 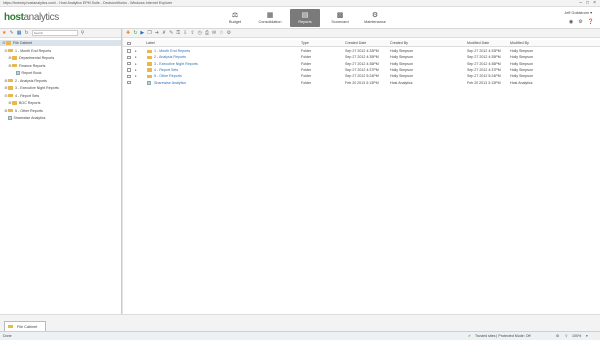 What do you see at coordinates (25, 326) in the screenshot?
I see `tab-file-cabinet: File Cabinet` at bounding box center [25, 326].